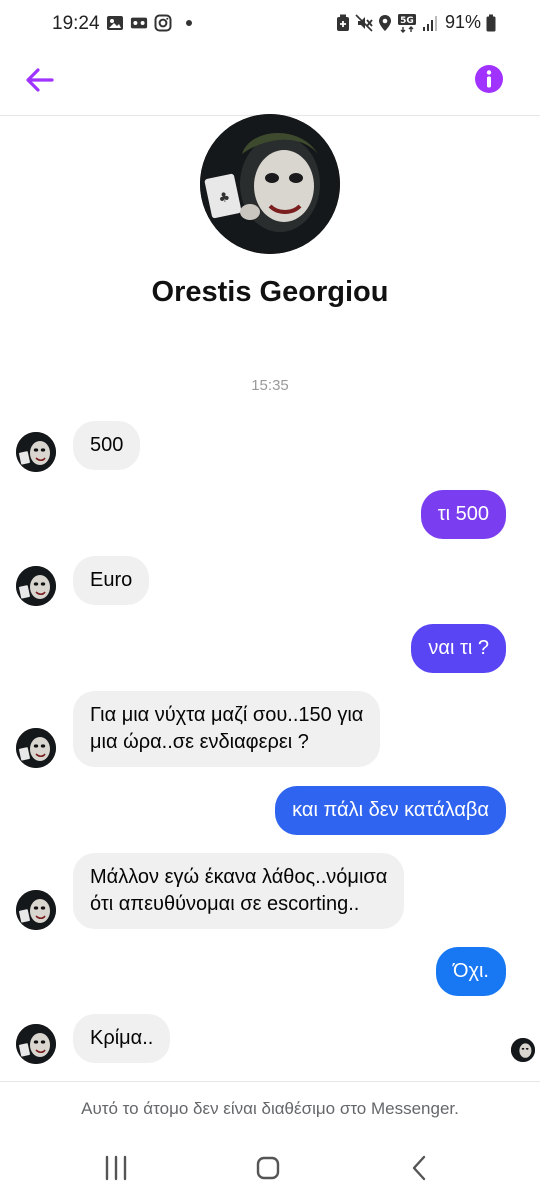 This screenshot has width=540, height=1200. What do you see at coordinates (76, 23) in the screenshot?
I see `status-time: 19:24` at bounding box center [76, 23].